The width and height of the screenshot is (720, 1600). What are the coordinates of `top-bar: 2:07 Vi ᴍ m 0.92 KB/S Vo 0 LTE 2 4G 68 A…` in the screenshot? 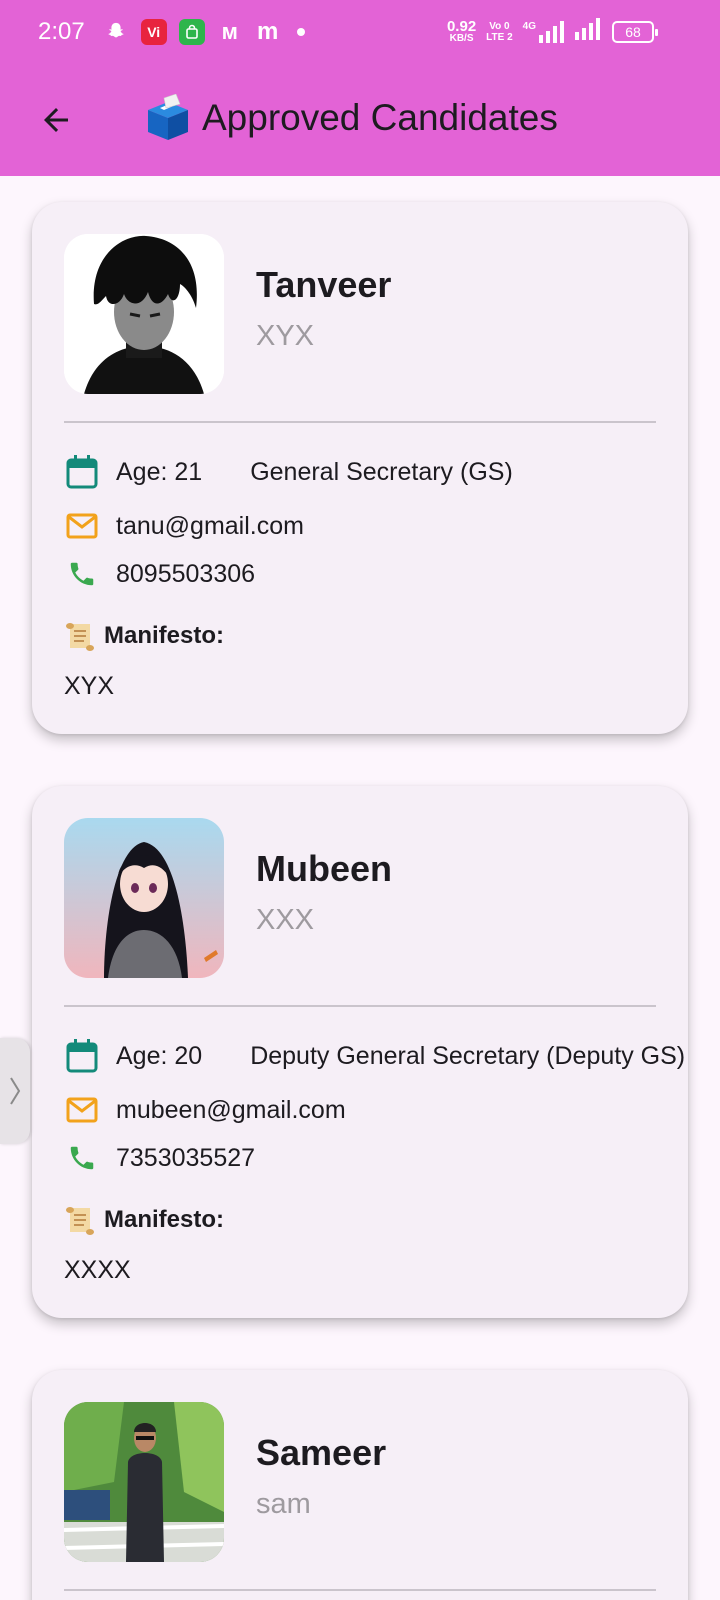 It's located at (360, 88).